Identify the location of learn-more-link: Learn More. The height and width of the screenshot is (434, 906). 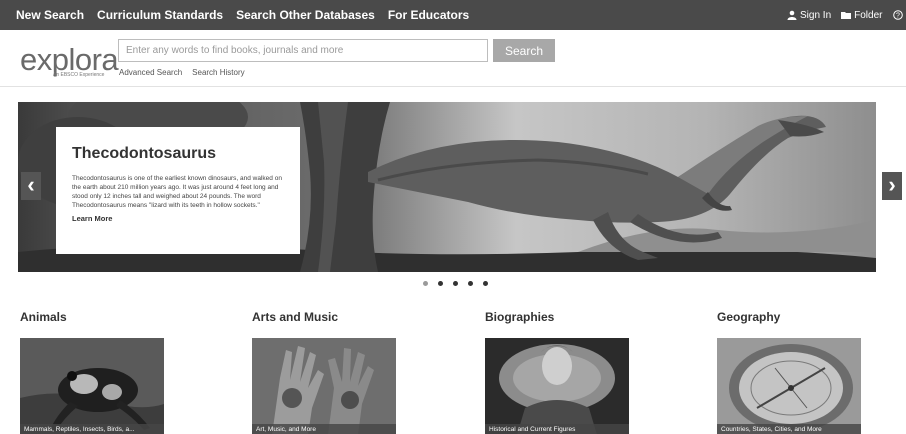
(178, 218).